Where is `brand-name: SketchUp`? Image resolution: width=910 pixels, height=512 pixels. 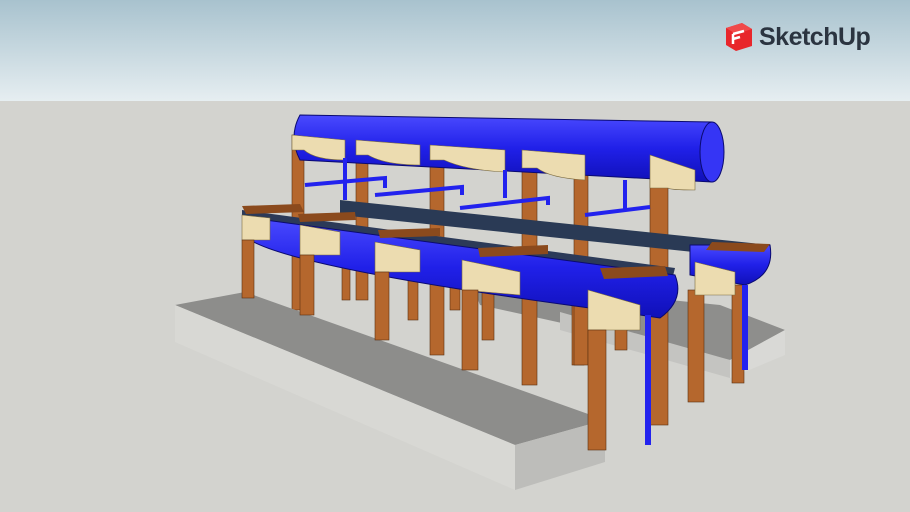
brand-name: SketchUp is located at coordinates (815, 36).